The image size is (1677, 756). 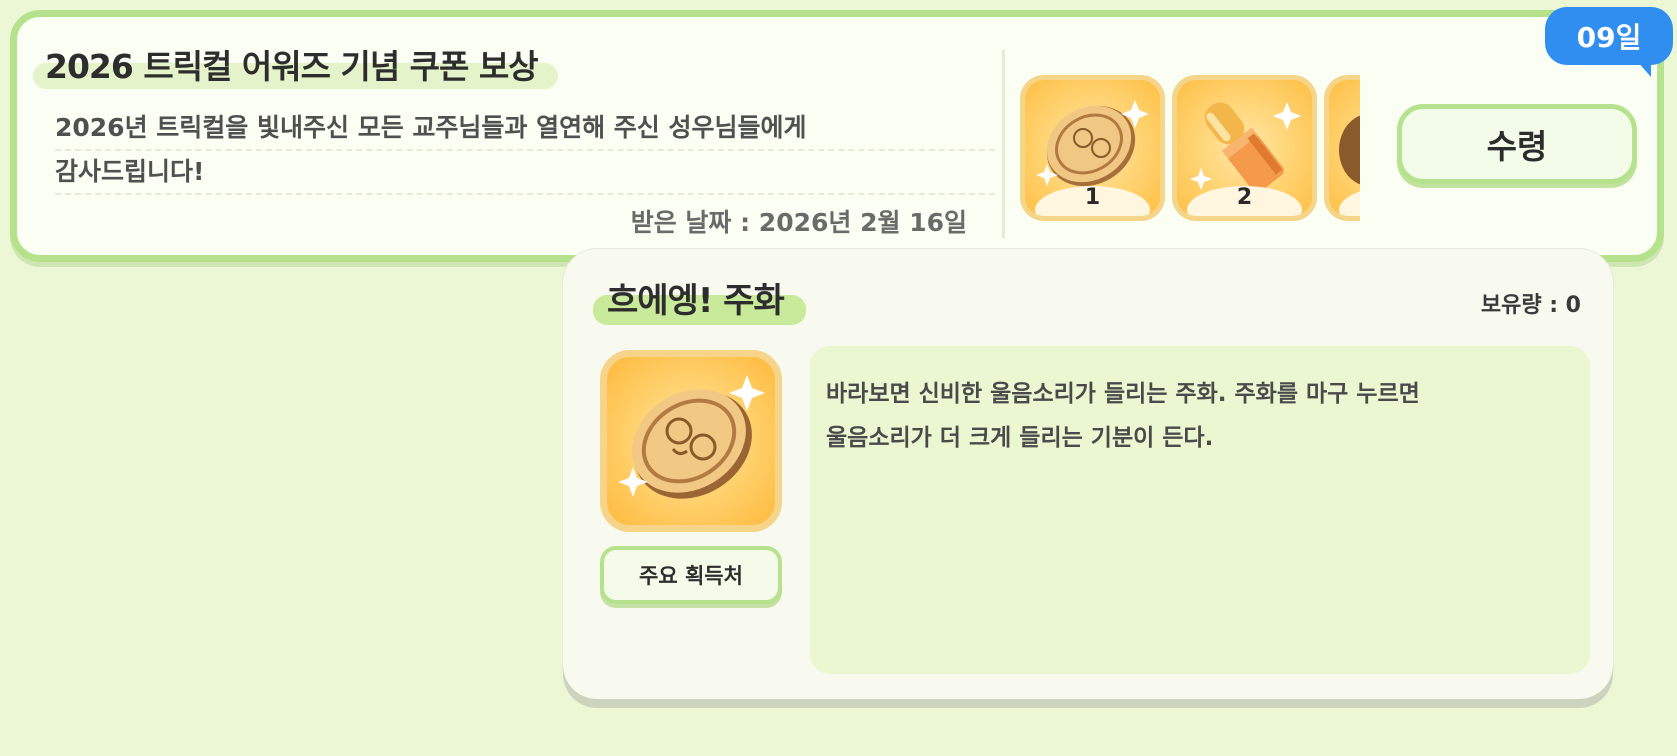 I want to click on mail-title: 2026 트릭컬 어워즈 기념 쿠폰 보상, so click(x=292, y=66).